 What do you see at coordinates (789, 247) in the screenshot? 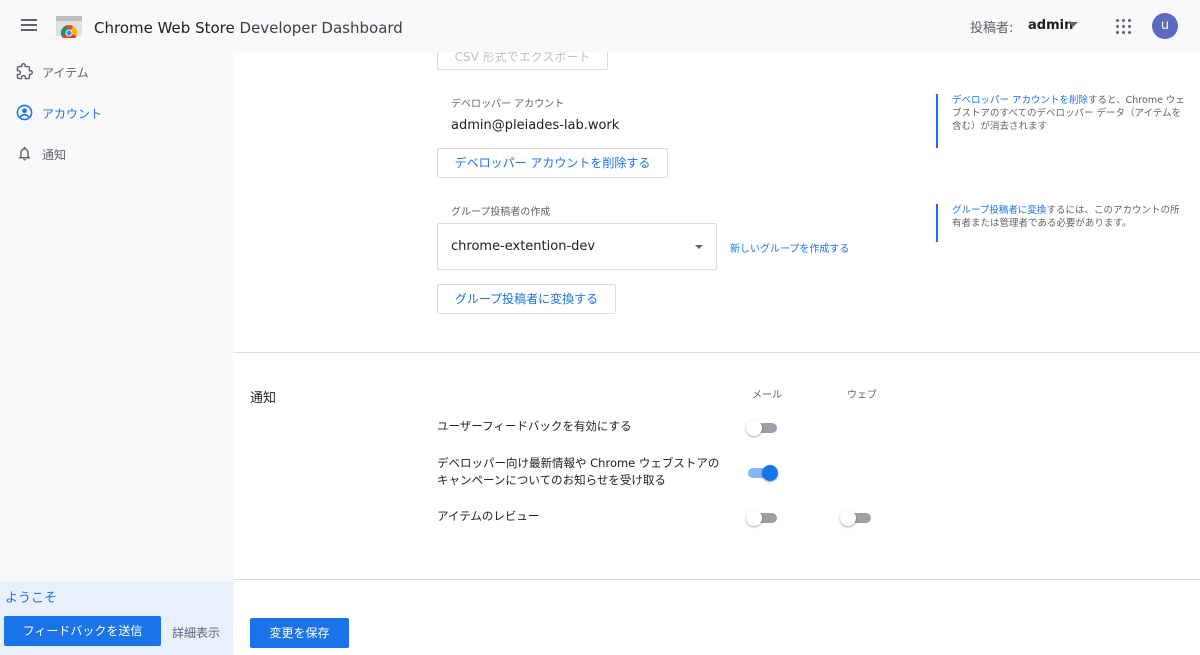
I see `create-new-group-link: 新しいグループを作成する` at bounding box center [789, 247].